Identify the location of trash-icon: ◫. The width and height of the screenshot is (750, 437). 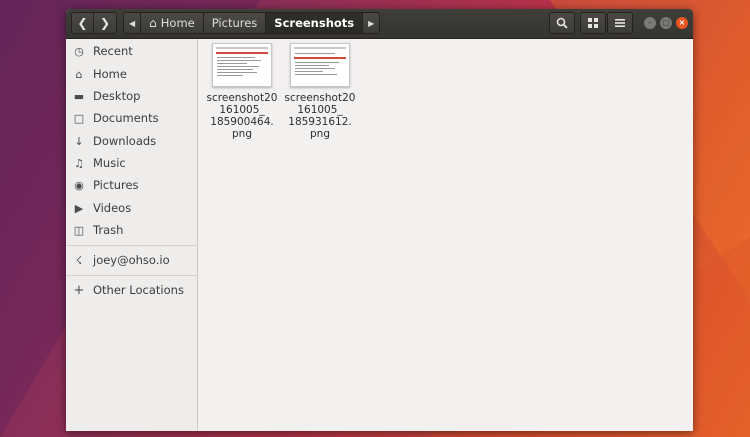
(79, 230).